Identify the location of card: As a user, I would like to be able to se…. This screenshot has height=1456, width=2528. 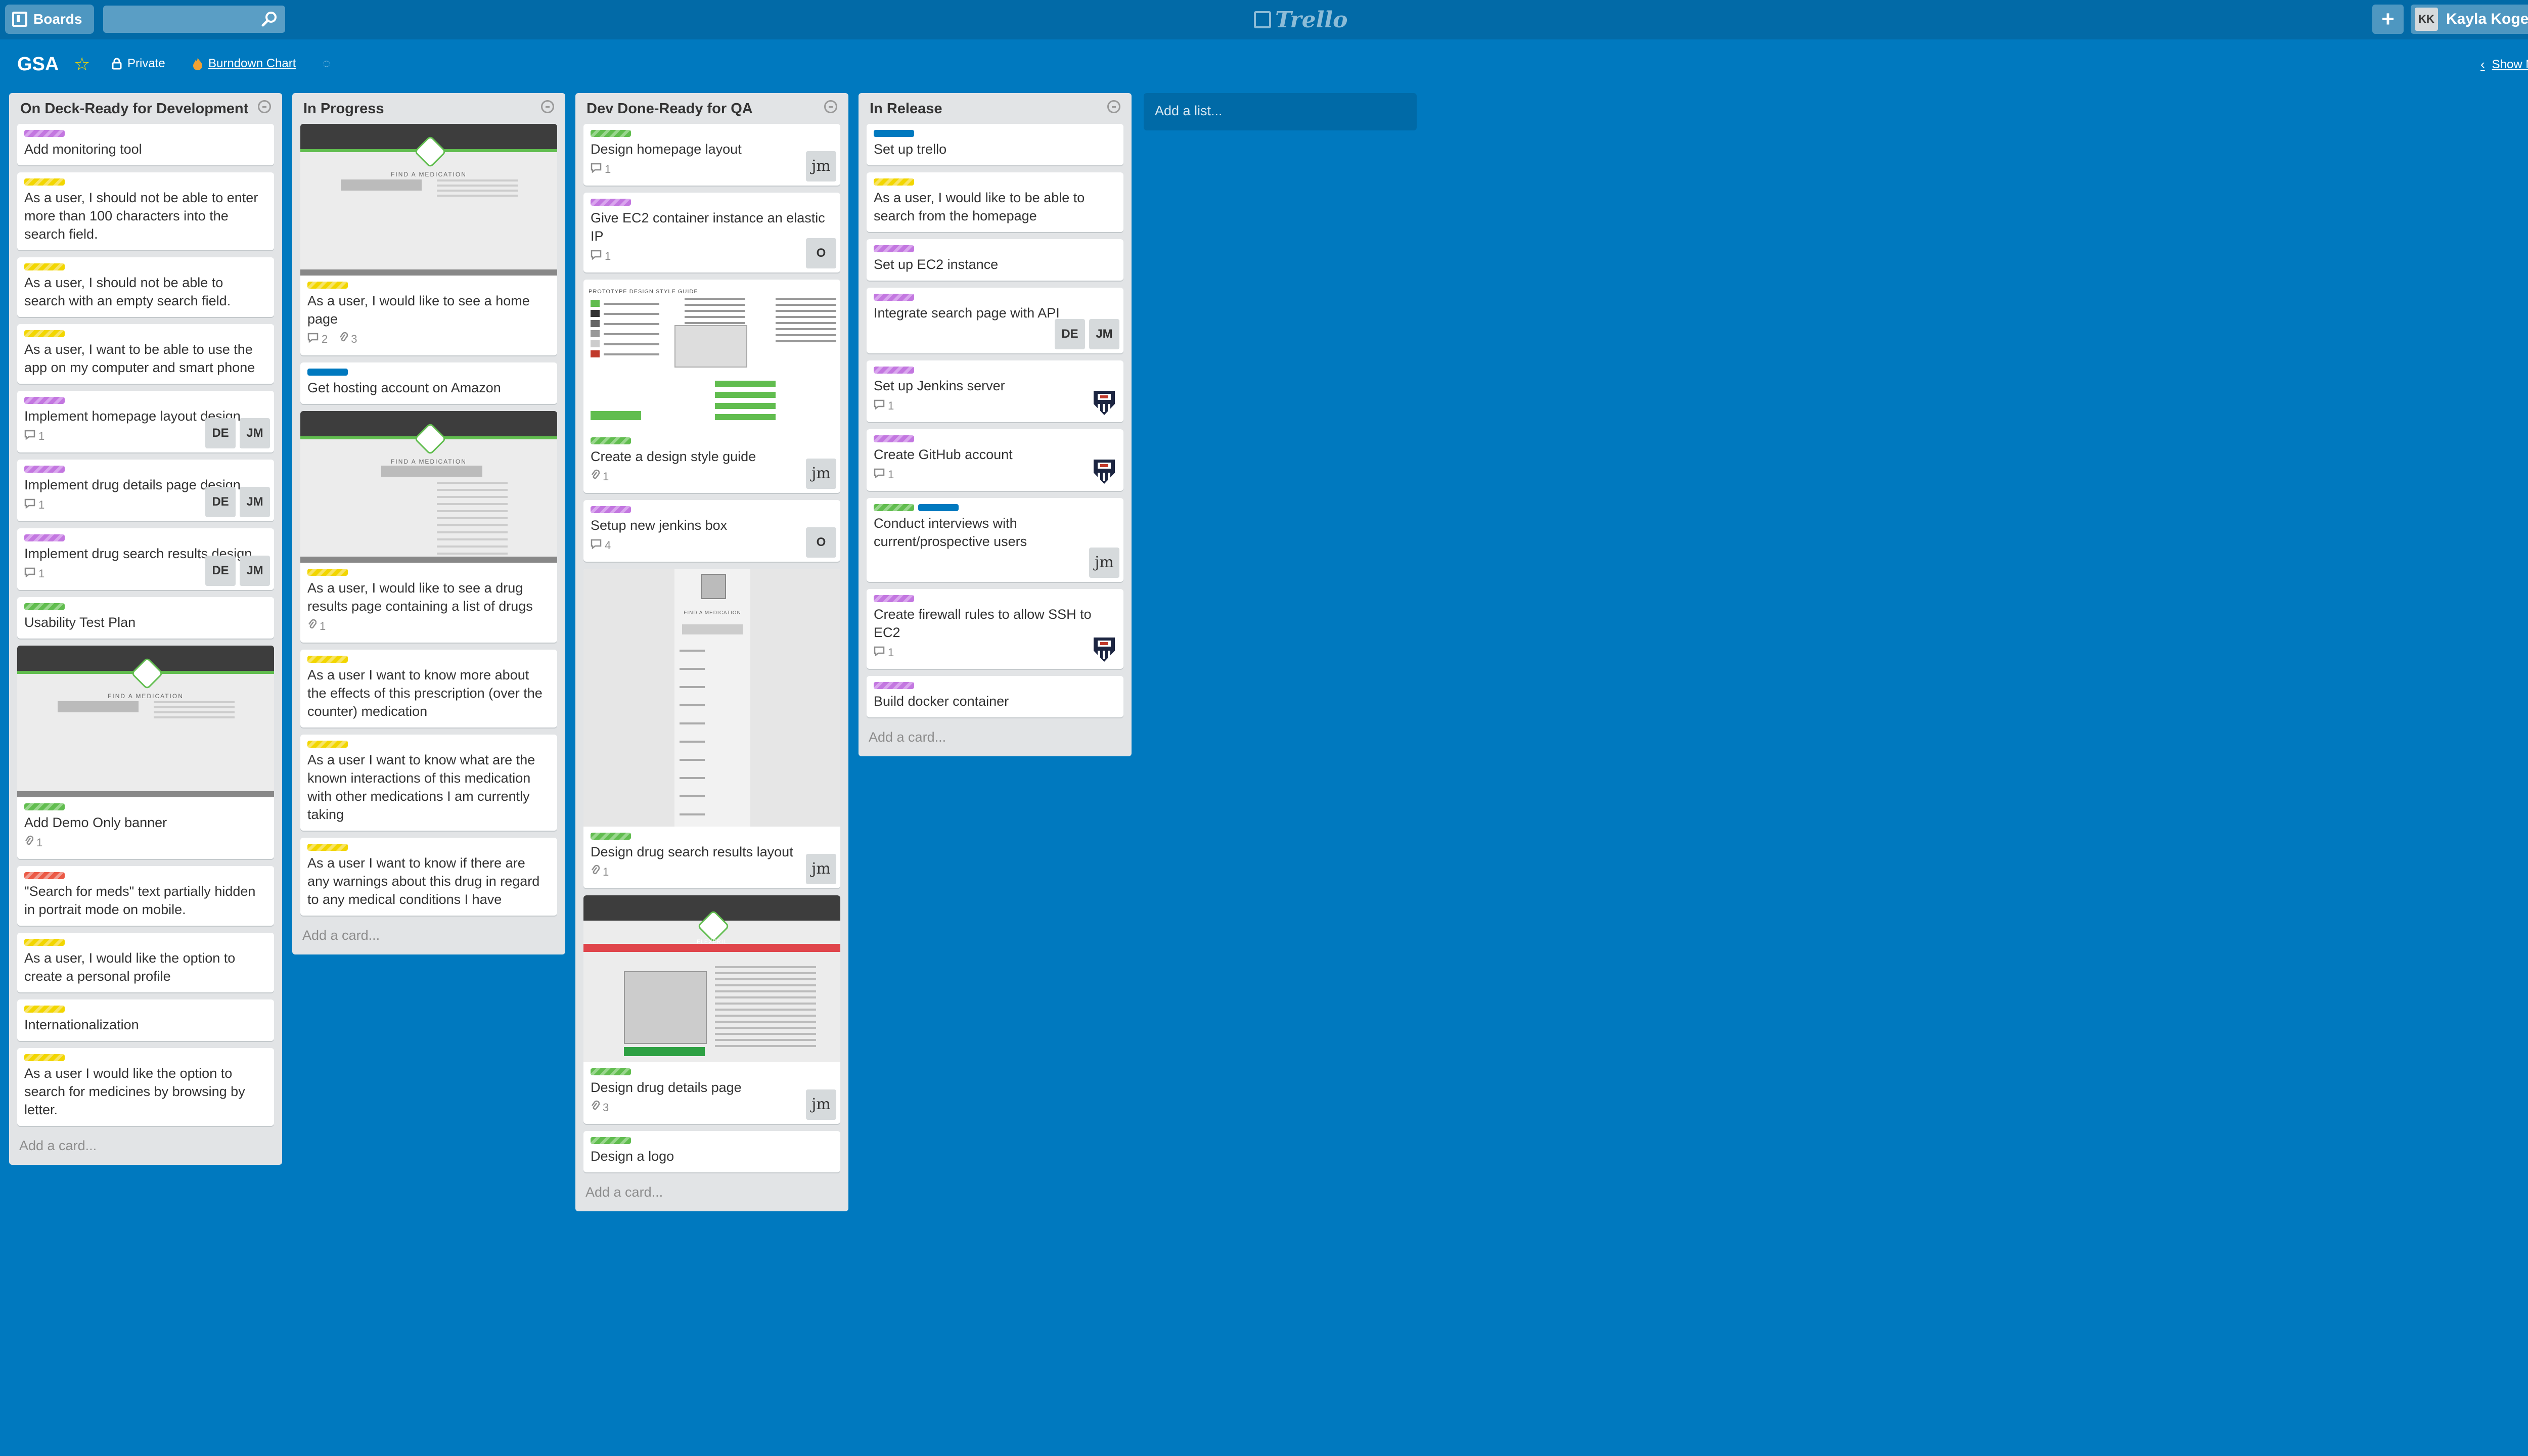
(995, 202).